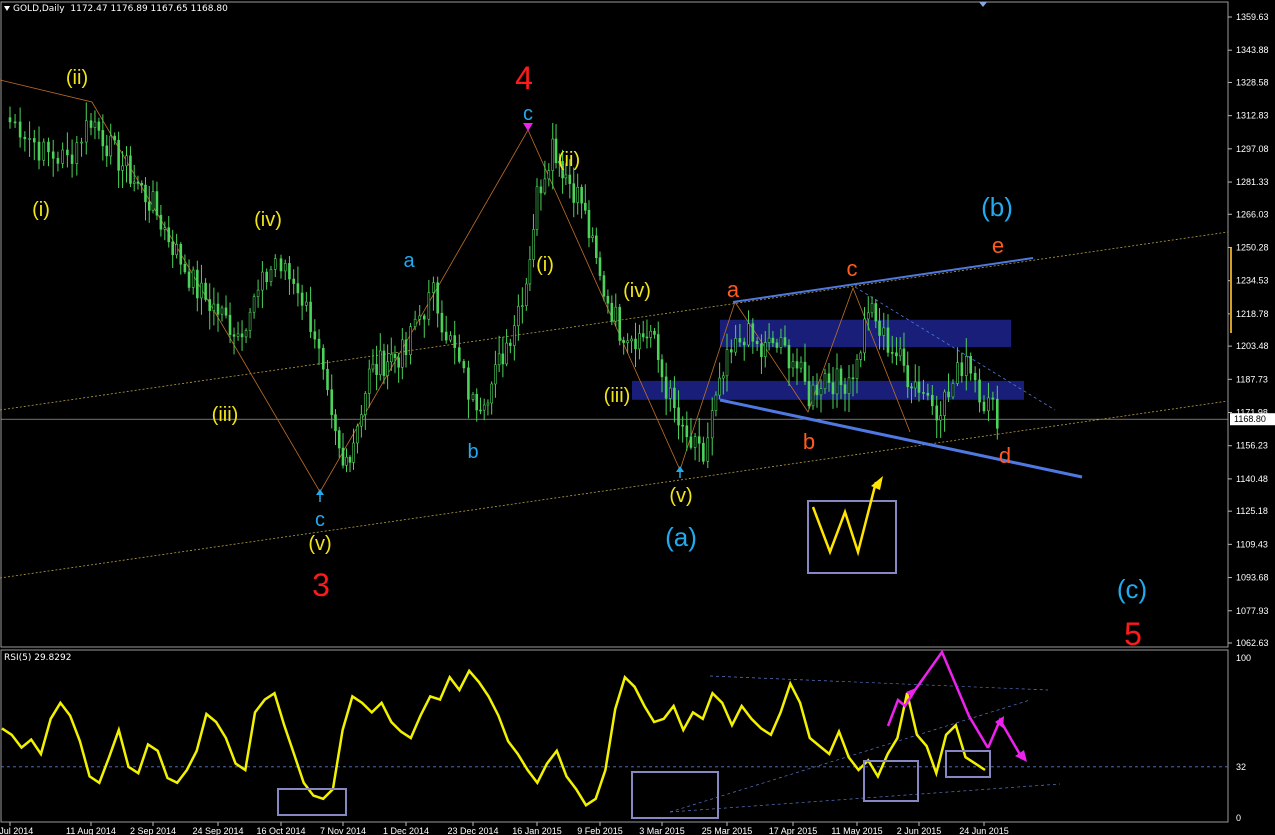 Image resolution: width=1275 pixels, height=835 pixels. Describe the element at coordinates (883, 280) in the screenshot. I see `channel-upper-line` at that location.